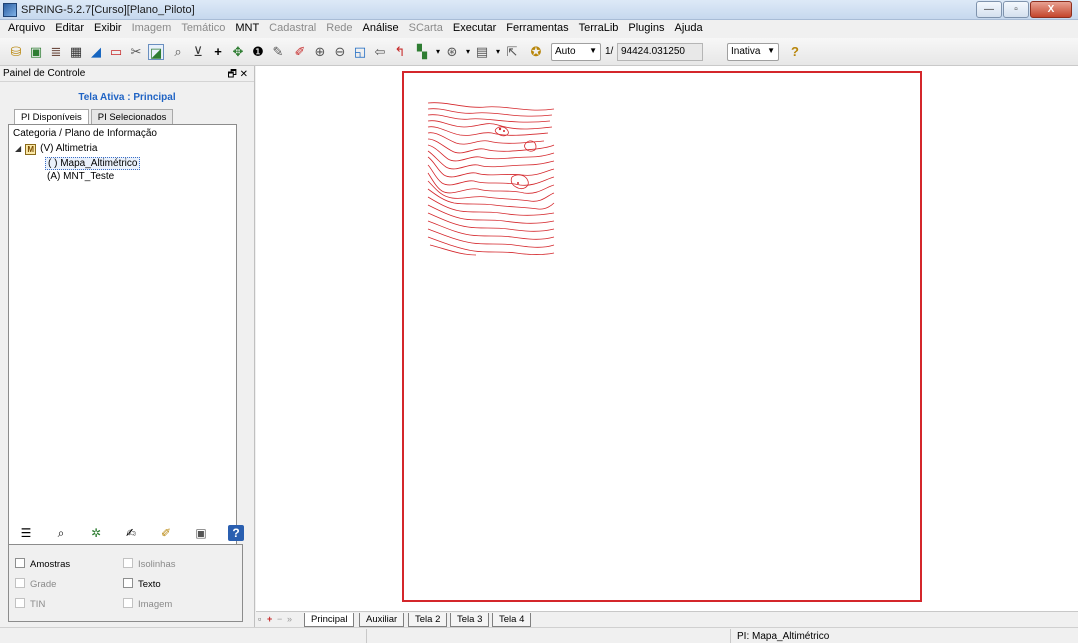  Describe the element at coordinates (599, 29) in the screenshot. I see `menu-terralib: TerraLib` at that location.